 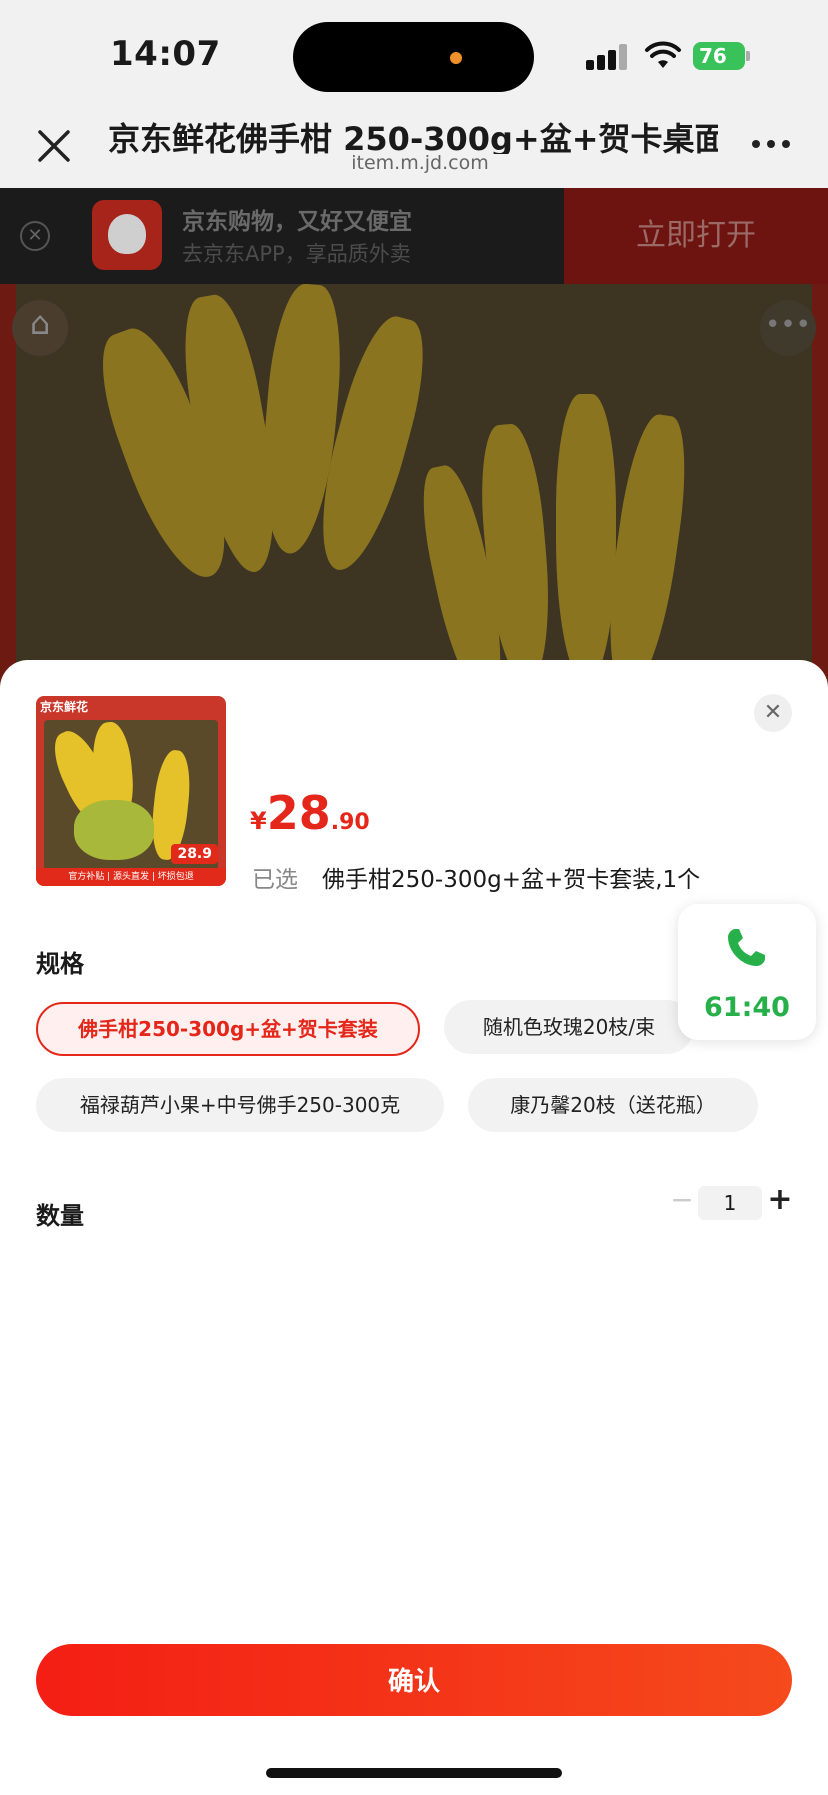 I want to click on thumb-price: 28.9, so click(x=194, y=854).